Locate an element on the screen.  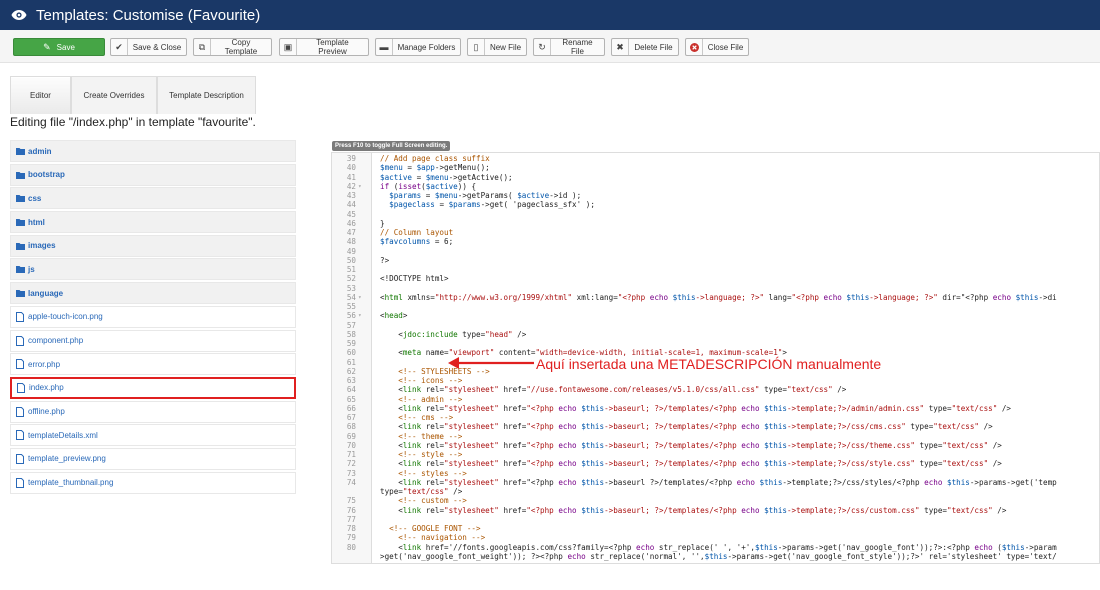
code-text: if (isset($active)) { is located at coordinates (428, 186).